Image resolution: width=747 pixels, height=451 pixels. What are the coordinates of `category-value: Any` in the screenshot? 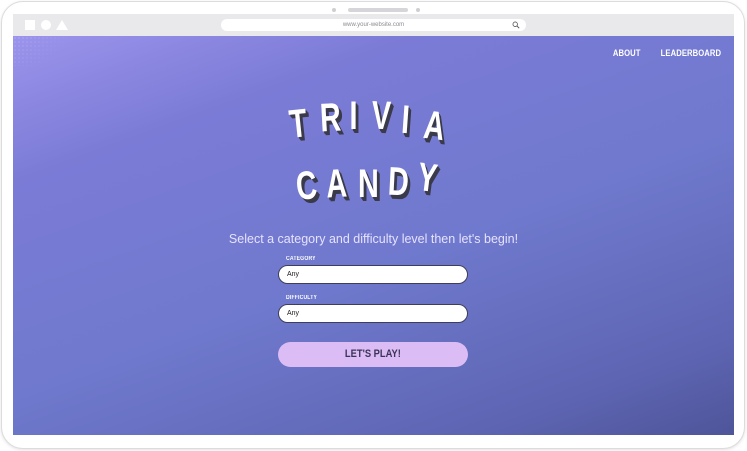 It's located at (293, 274).